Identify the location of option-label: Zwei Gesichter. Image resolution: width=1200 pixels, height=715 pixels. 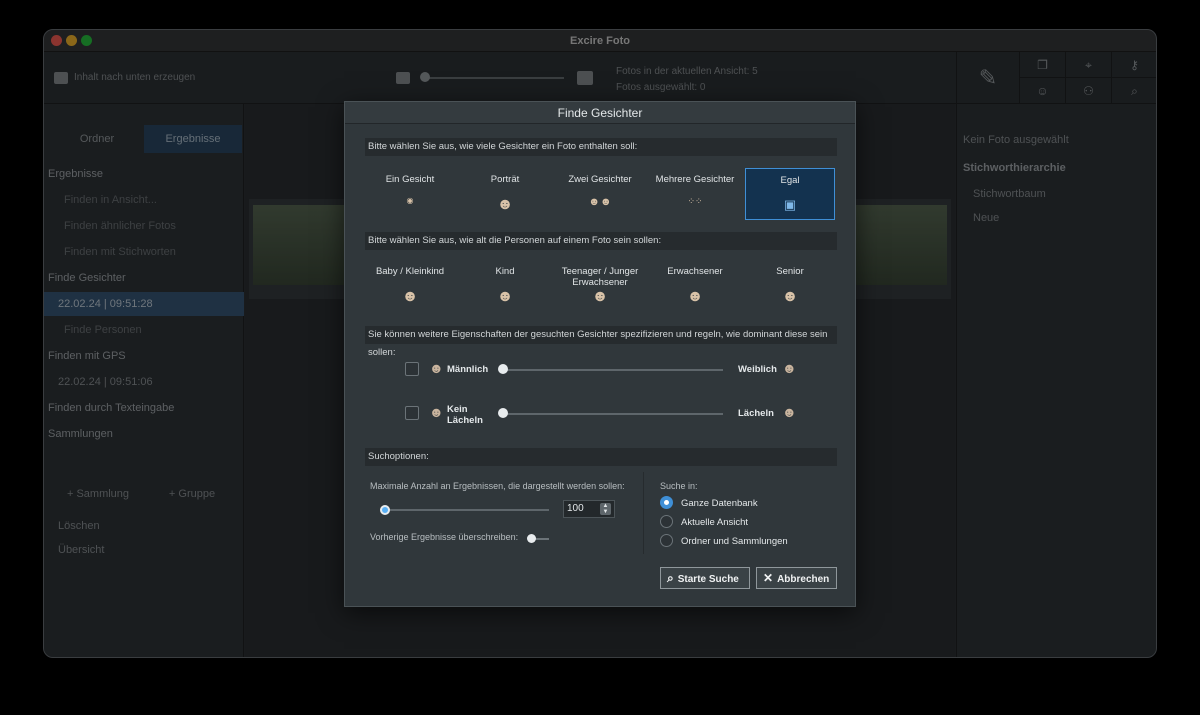
(600, 179).